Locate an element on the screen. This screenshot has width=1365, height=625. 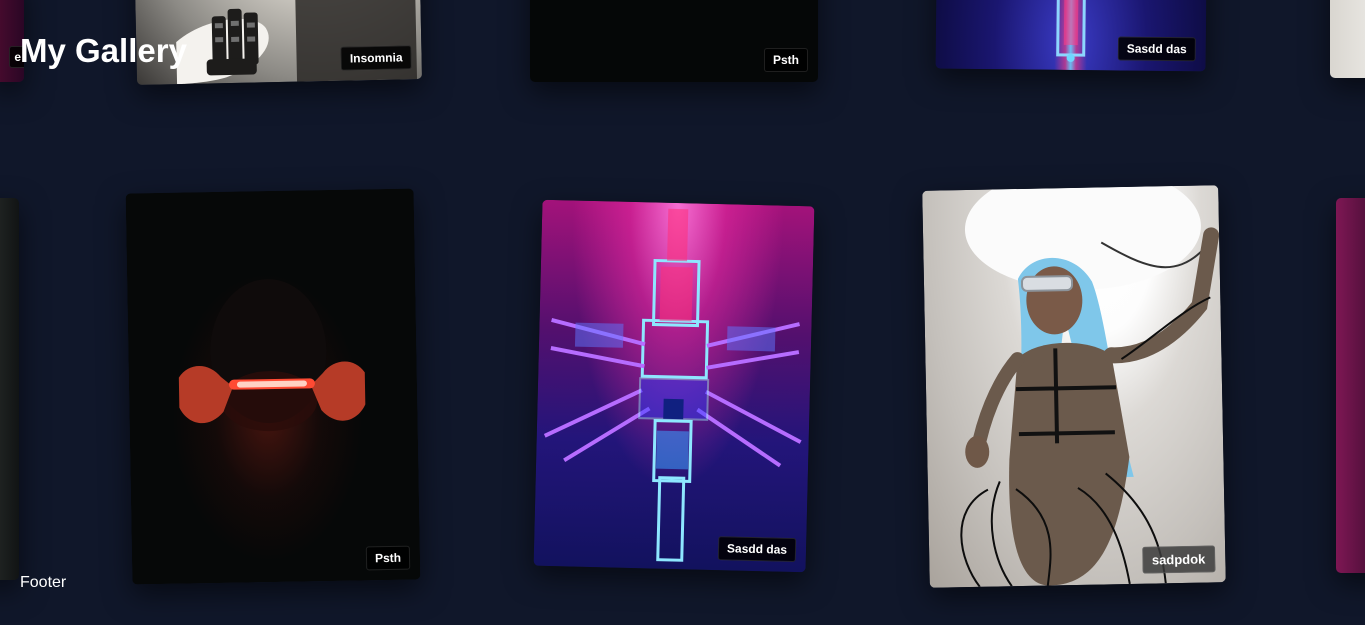
blue-hair-figure-illustration is located at coordinates (1090, 386).